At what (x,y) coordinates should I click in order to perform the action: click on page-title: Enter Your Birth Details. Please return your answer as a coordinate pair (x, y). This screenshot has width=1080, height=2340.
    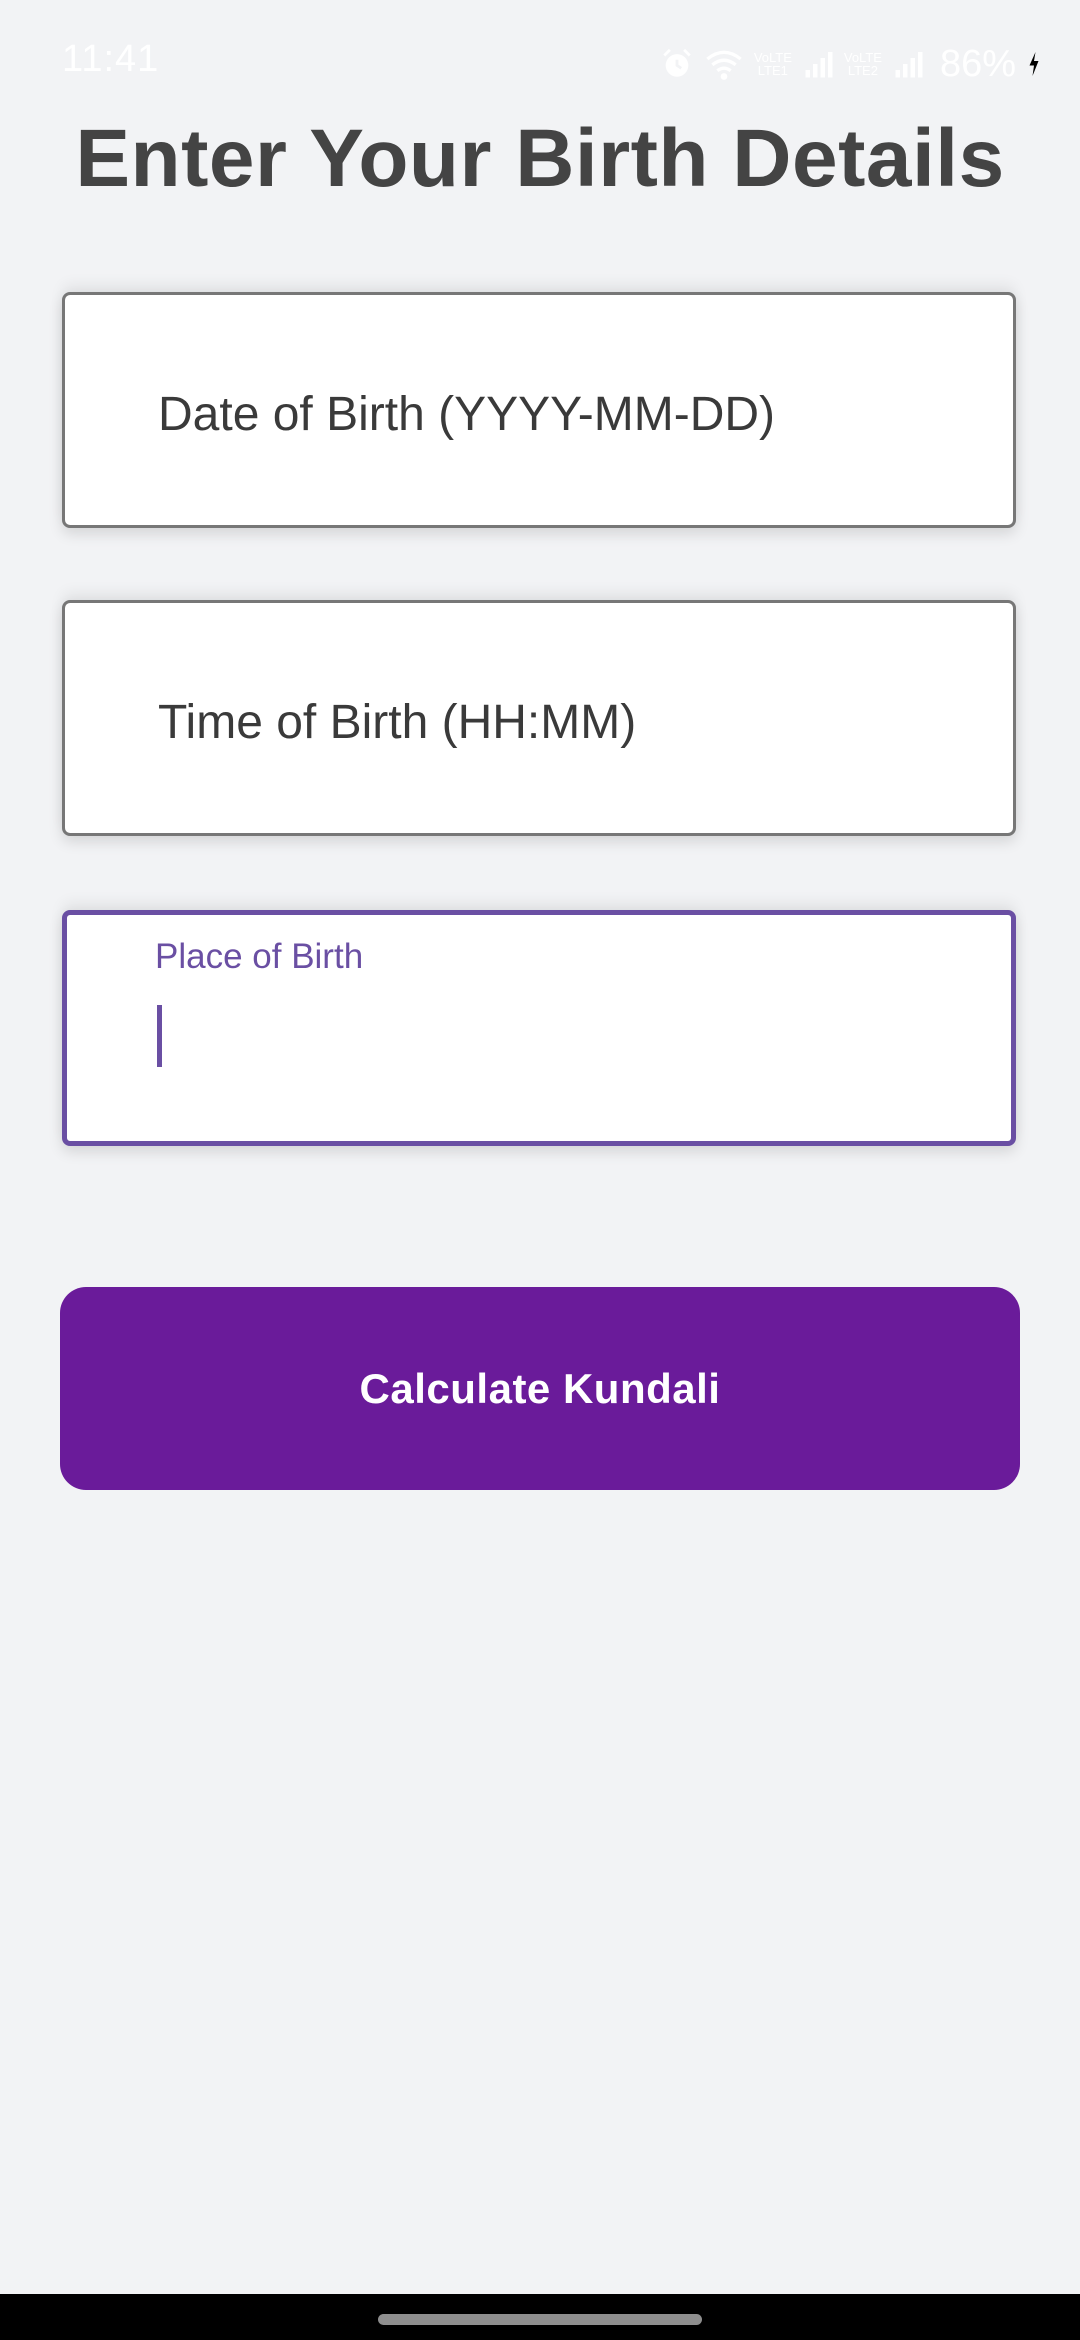
    Looking at the image, I should click on (540, 158).